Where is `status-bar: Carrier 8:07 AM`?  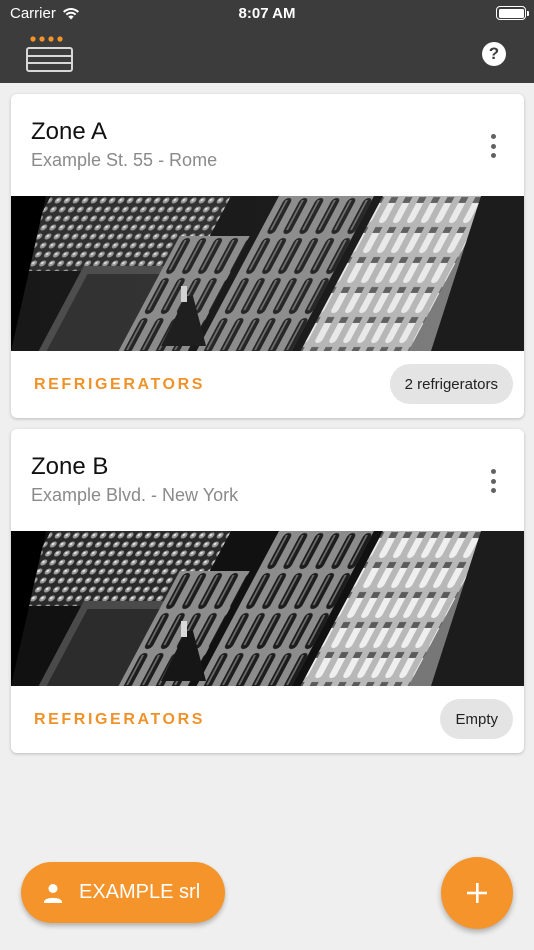
status-bar: Carrier 8:07 AM is located at coordinates (267, 14).